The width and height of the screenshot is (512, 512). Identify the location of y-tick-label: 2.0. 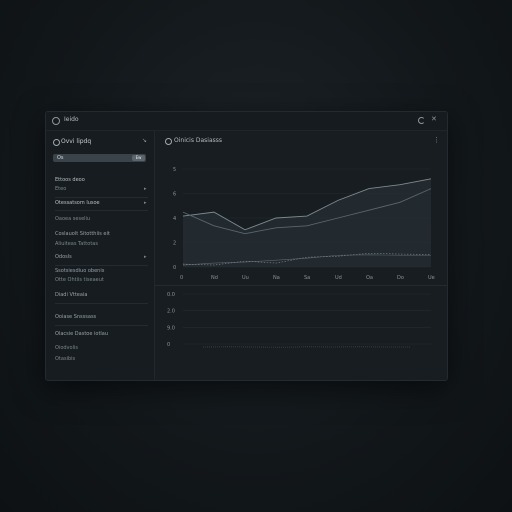
(171, 312).